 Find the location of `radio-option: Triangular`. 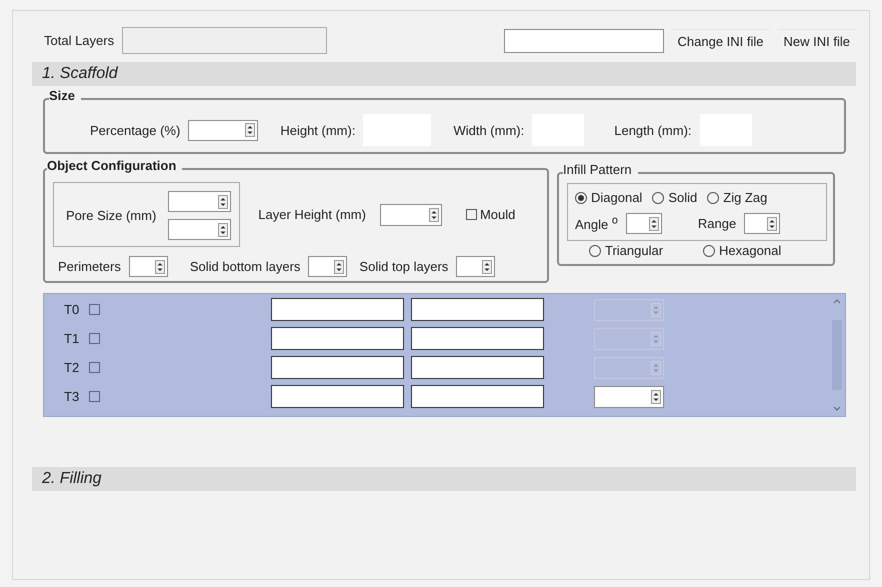

radio-option: Triangular is located at coordinates (626, 250).